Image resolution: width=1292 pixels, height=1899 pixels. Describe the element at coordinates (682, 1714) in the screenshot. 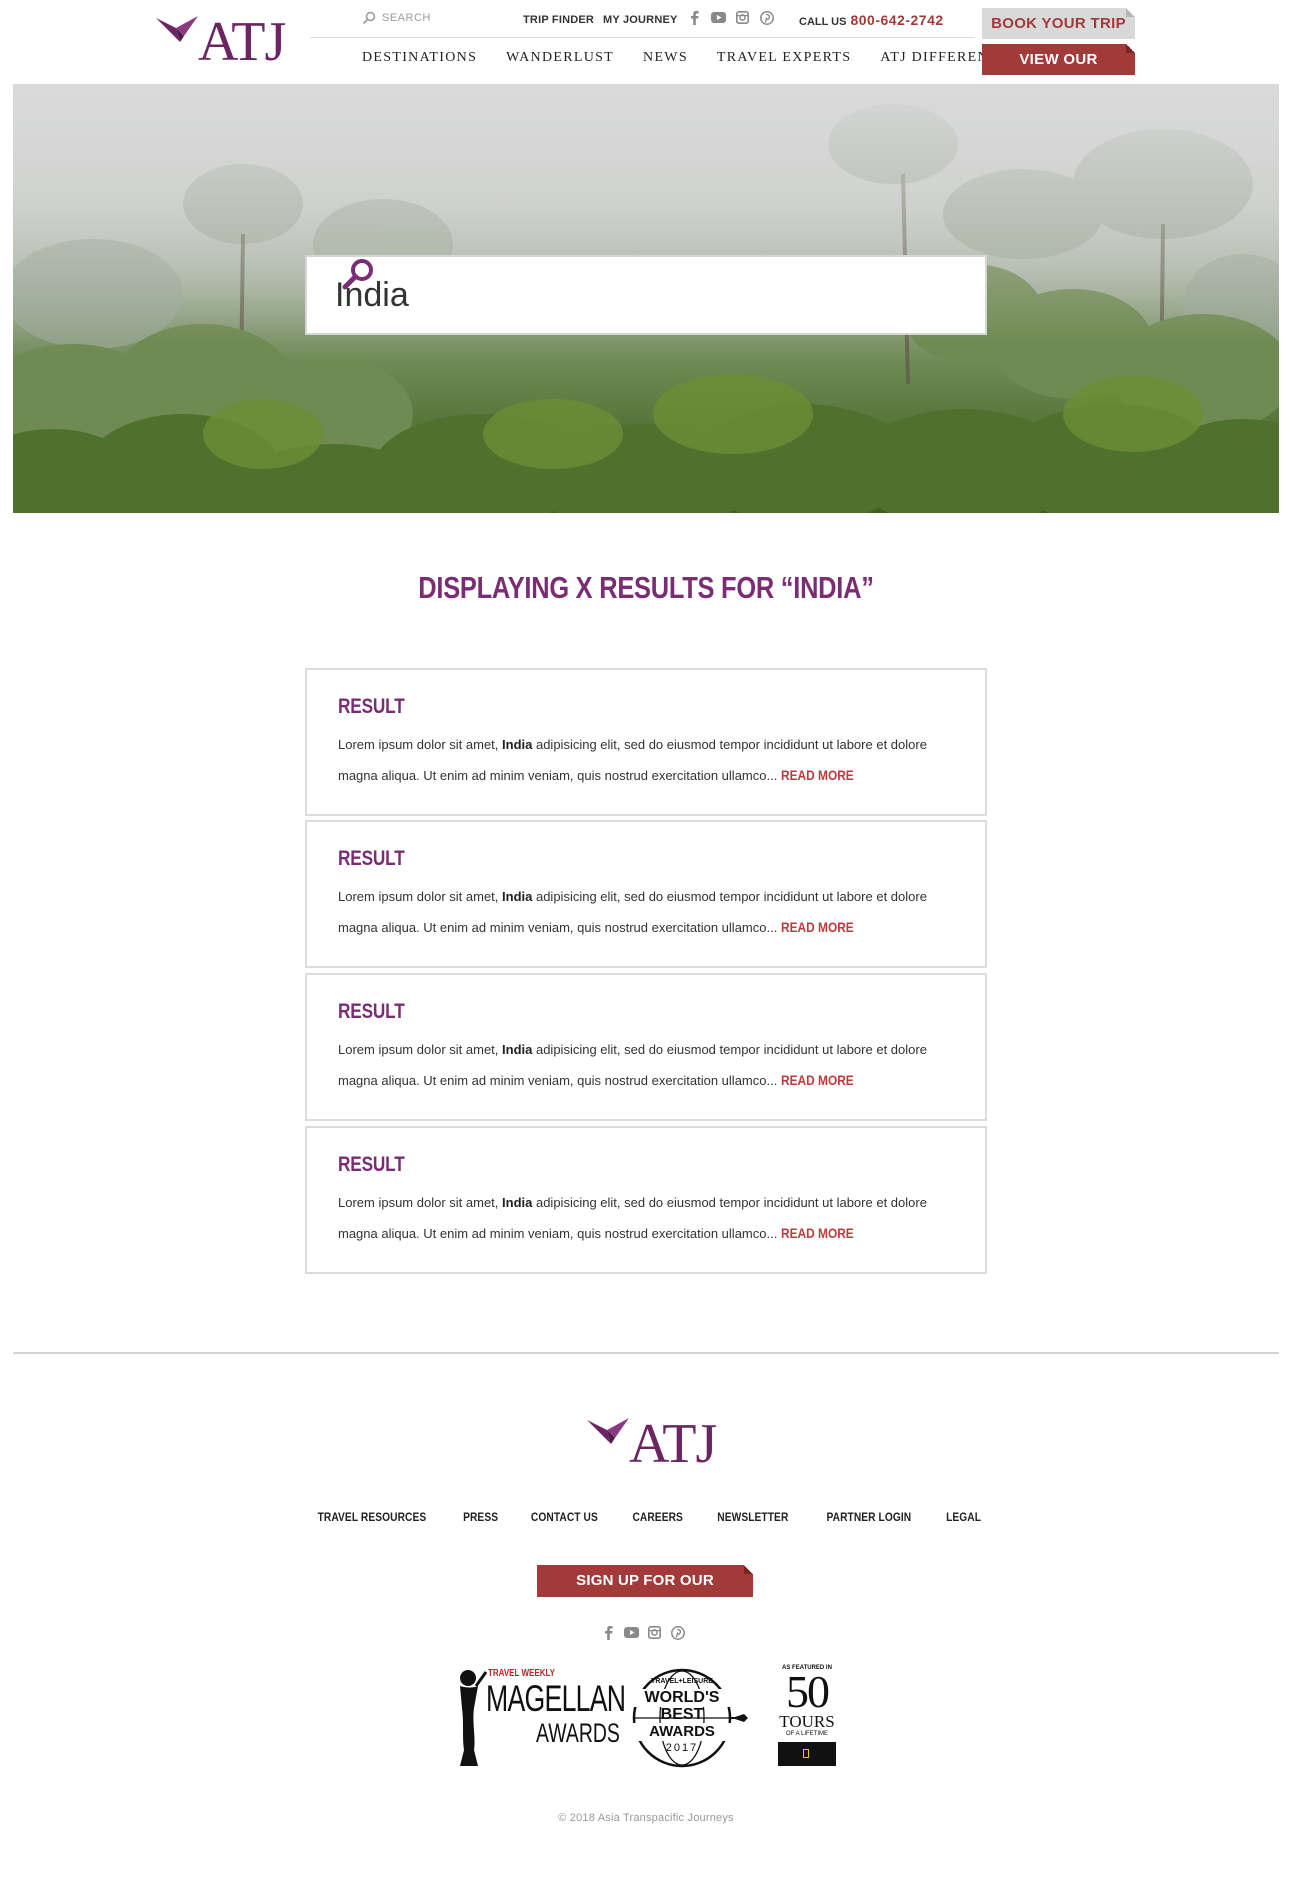

I see `worlds-best-line2: BEST` at that location.